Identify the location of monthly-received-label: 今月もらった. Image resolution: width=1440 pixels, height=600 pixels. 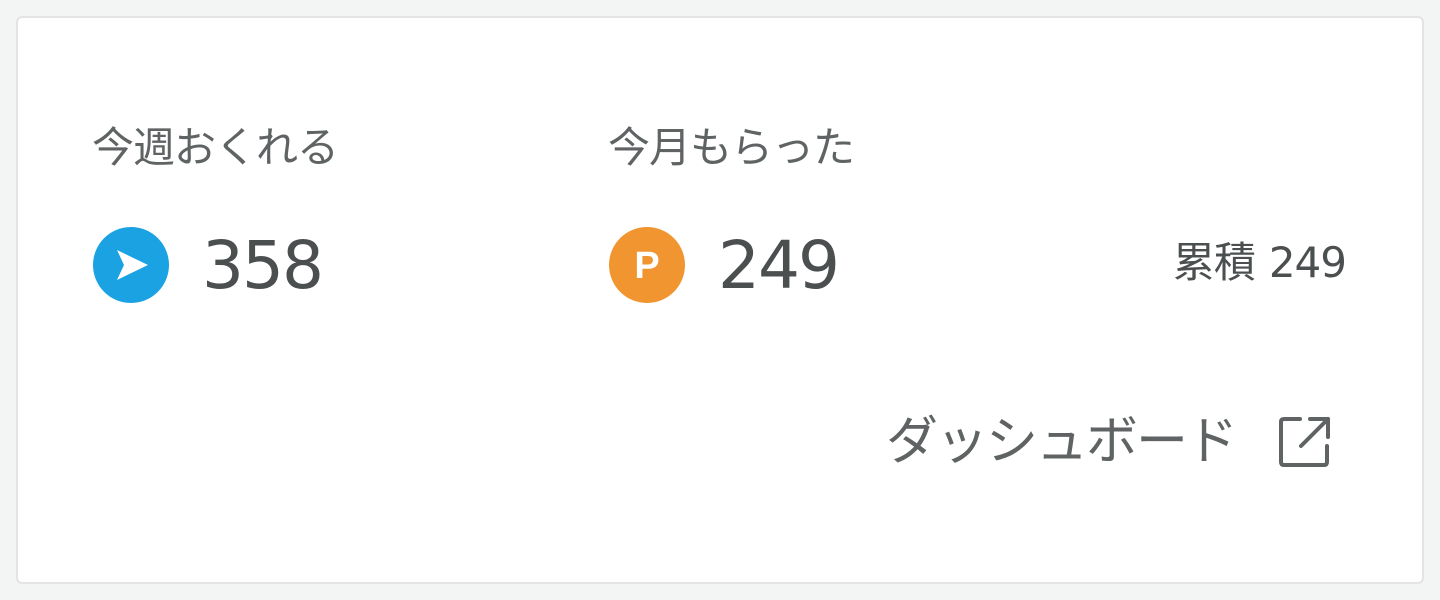
(731, 147).